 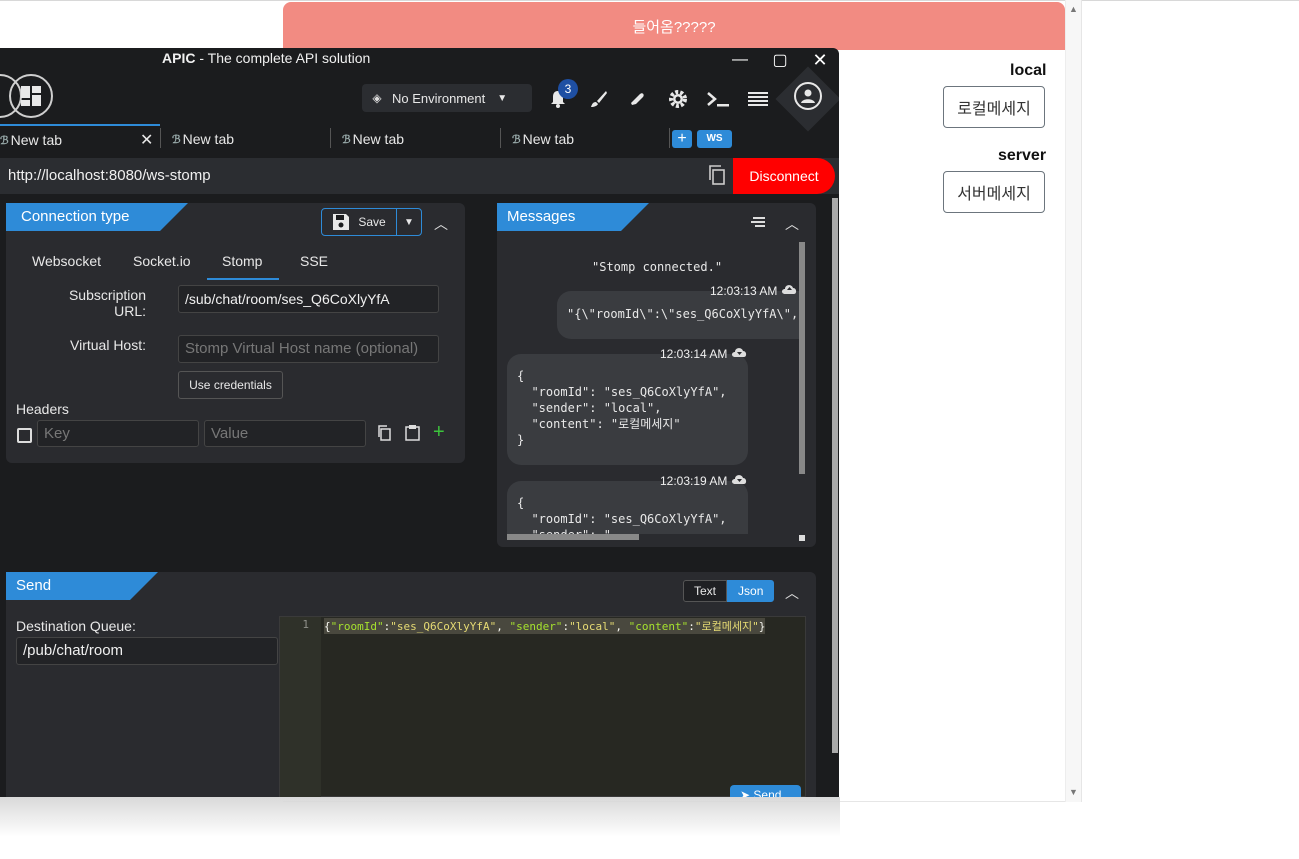 I want to click on use-credentials-button: Use credentials, so click(x=230, y=385).